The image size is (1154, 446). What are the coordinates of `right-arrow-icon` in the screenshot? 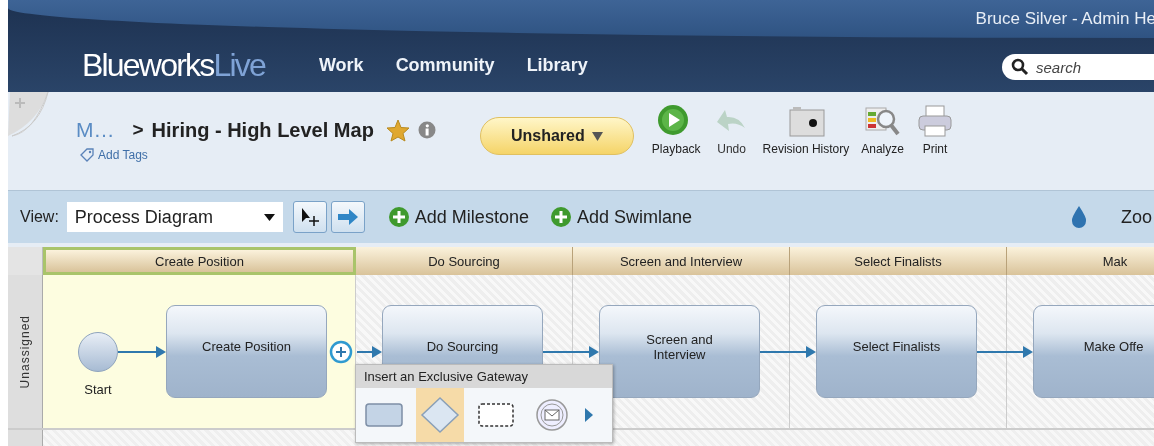 It's located at (347, 217).